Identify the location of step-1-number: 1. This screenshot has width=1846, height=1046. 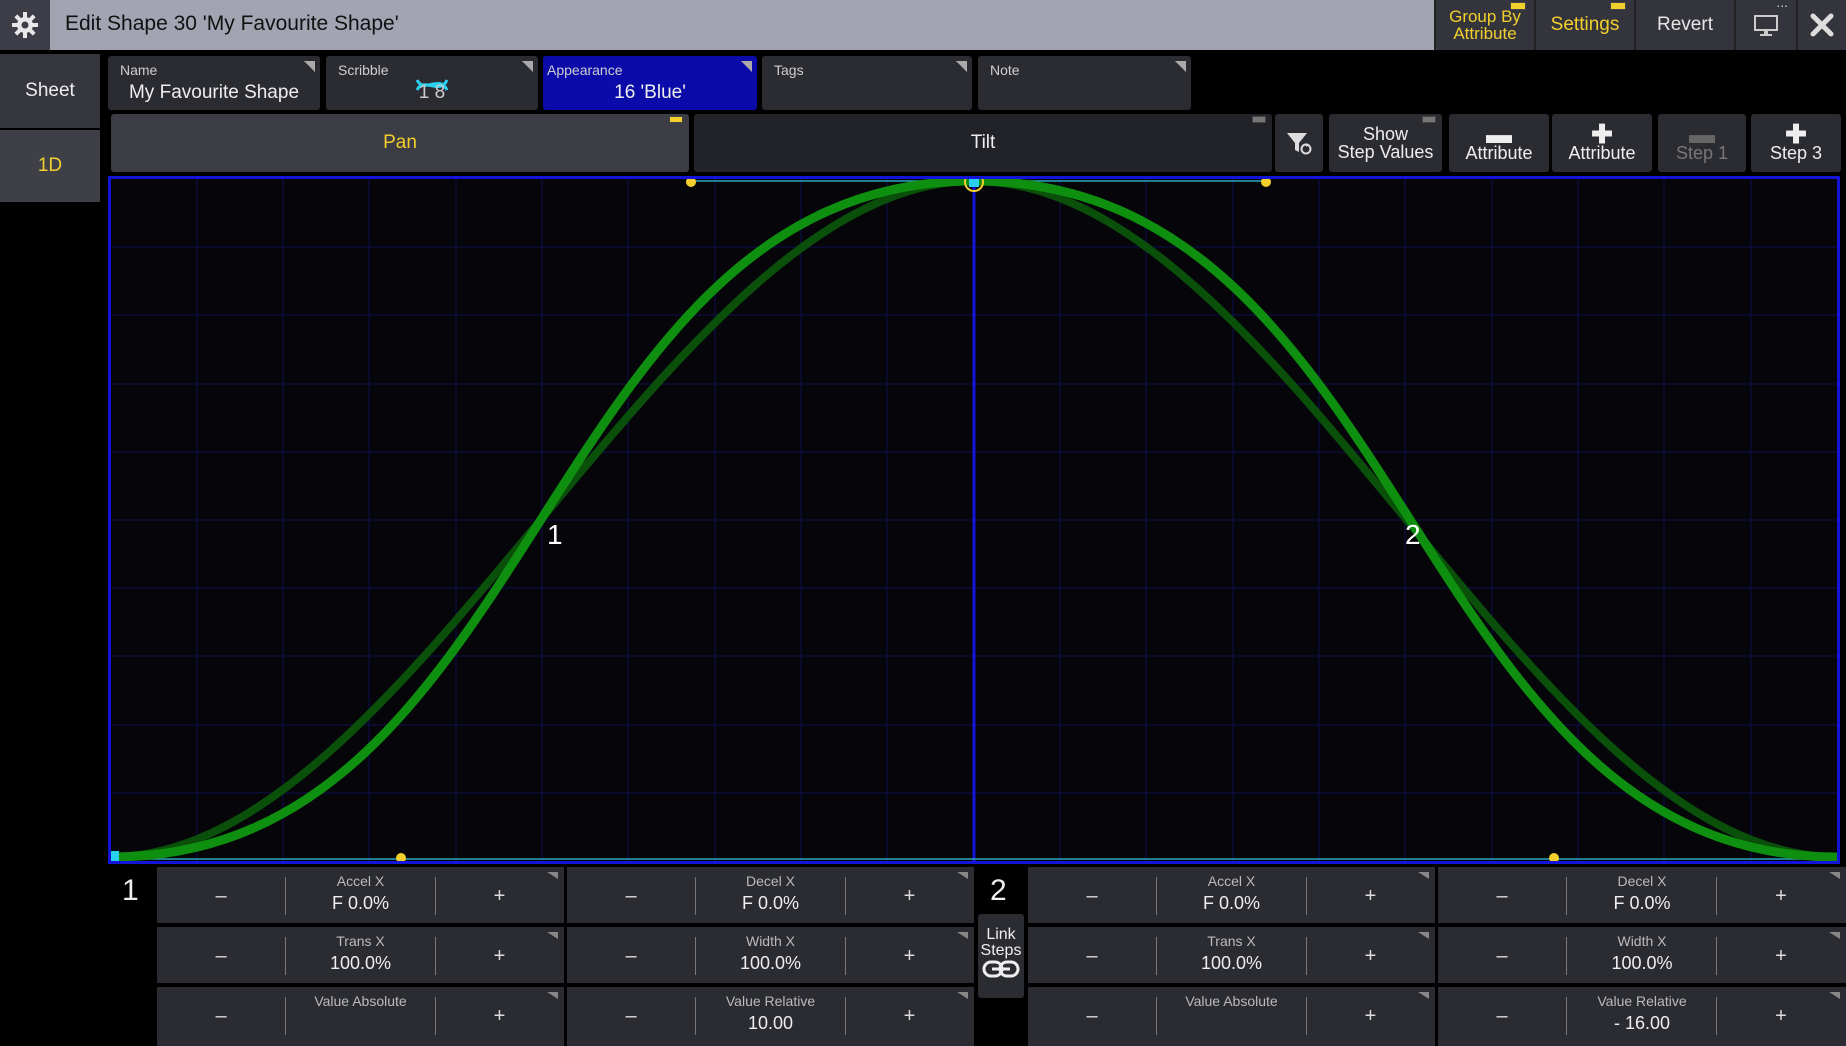
(130, 890).